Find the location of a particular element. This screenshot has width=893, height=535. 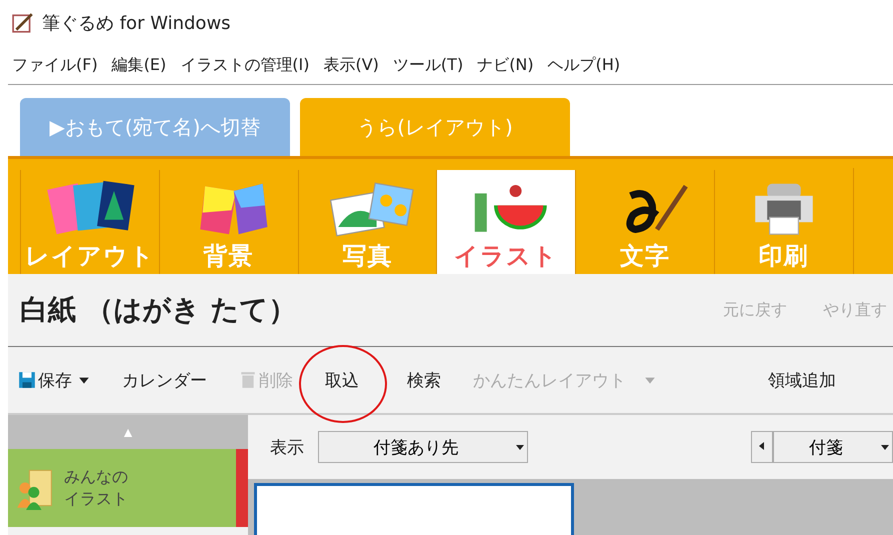

category-item: みんなのイラスト is located at coordinates (128, 488).